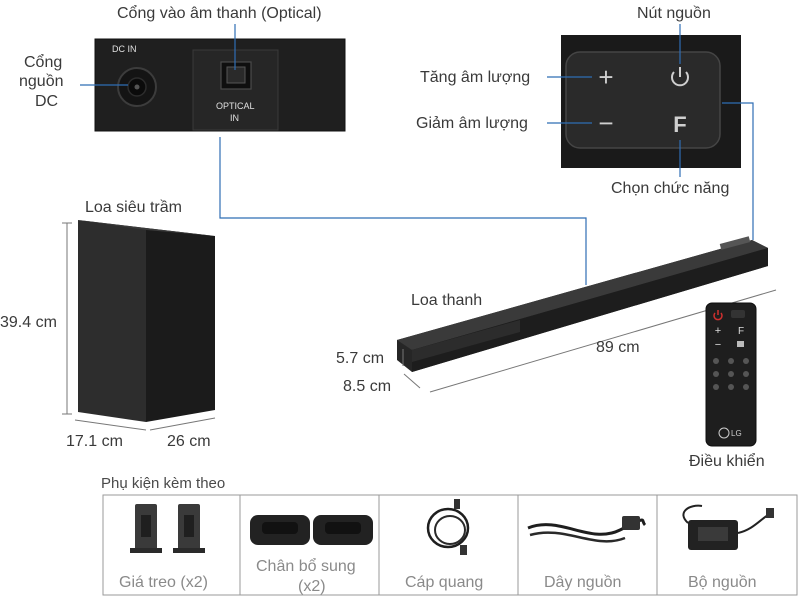 This screenshot has width=800, height=600. Describe the element at coordinates (718, 331) in the screenshot. I see `remote-plus: +` at that location.